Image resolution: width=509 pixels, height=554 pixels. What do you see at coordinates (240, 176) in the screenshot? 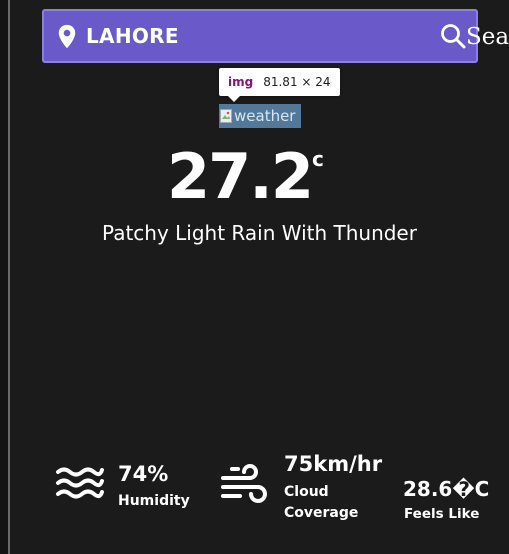
I see `temperature-value: 27.2` at bounding box center [240, 176].